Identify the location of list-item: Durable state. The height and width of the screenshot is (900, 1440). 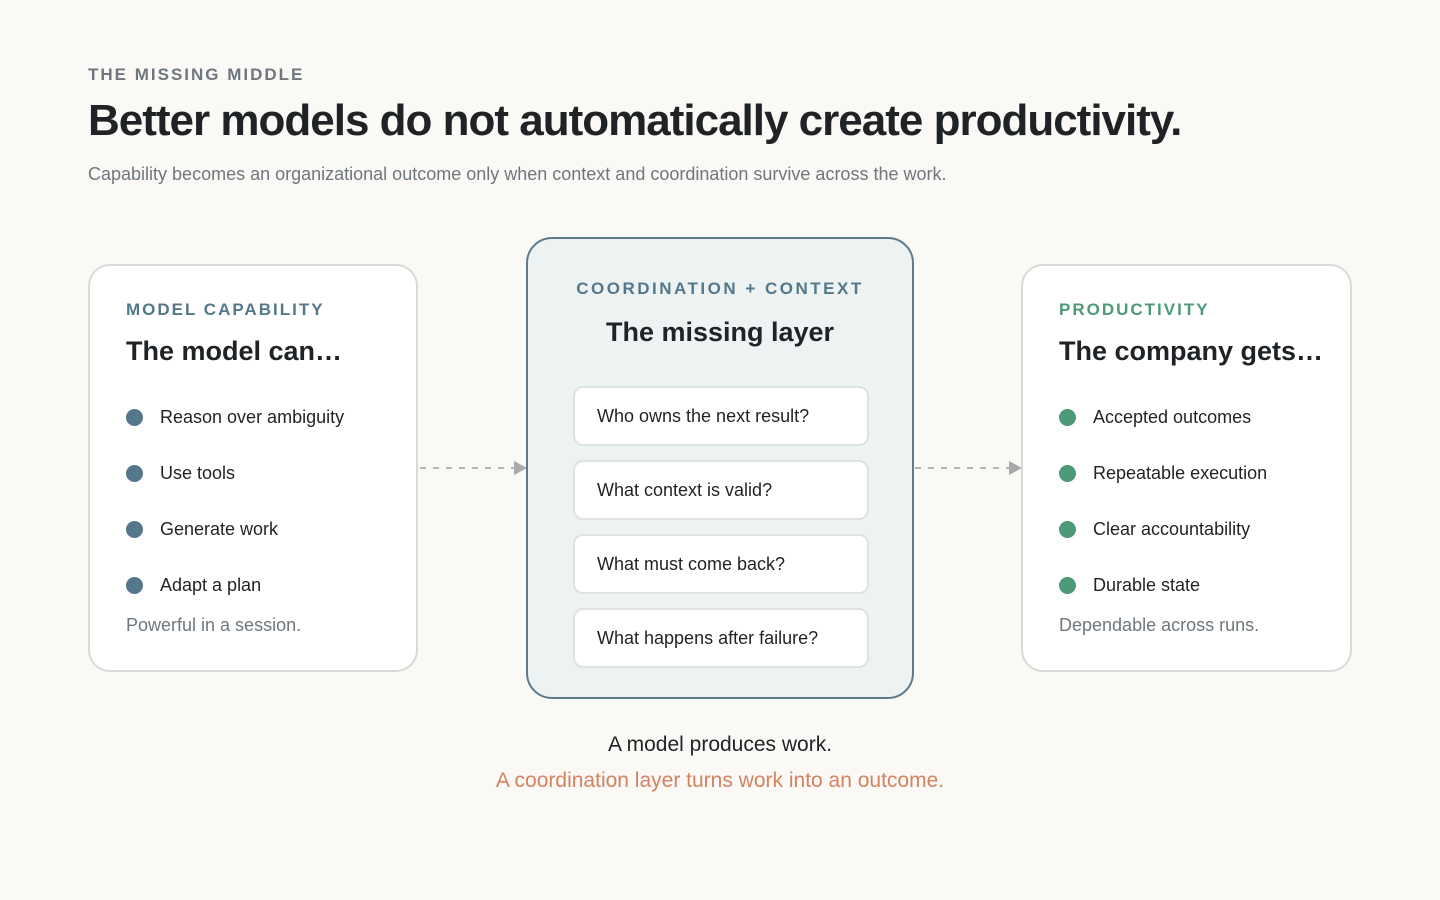
(1186, 585).